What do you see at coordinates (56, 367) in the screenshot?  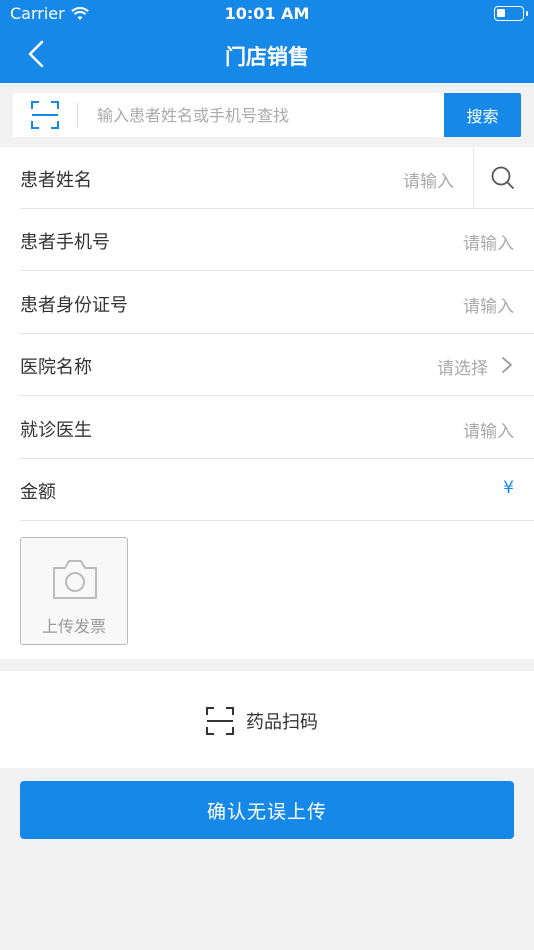 I see `hospital-label: 医院名称` at bounding box center [56, 367].